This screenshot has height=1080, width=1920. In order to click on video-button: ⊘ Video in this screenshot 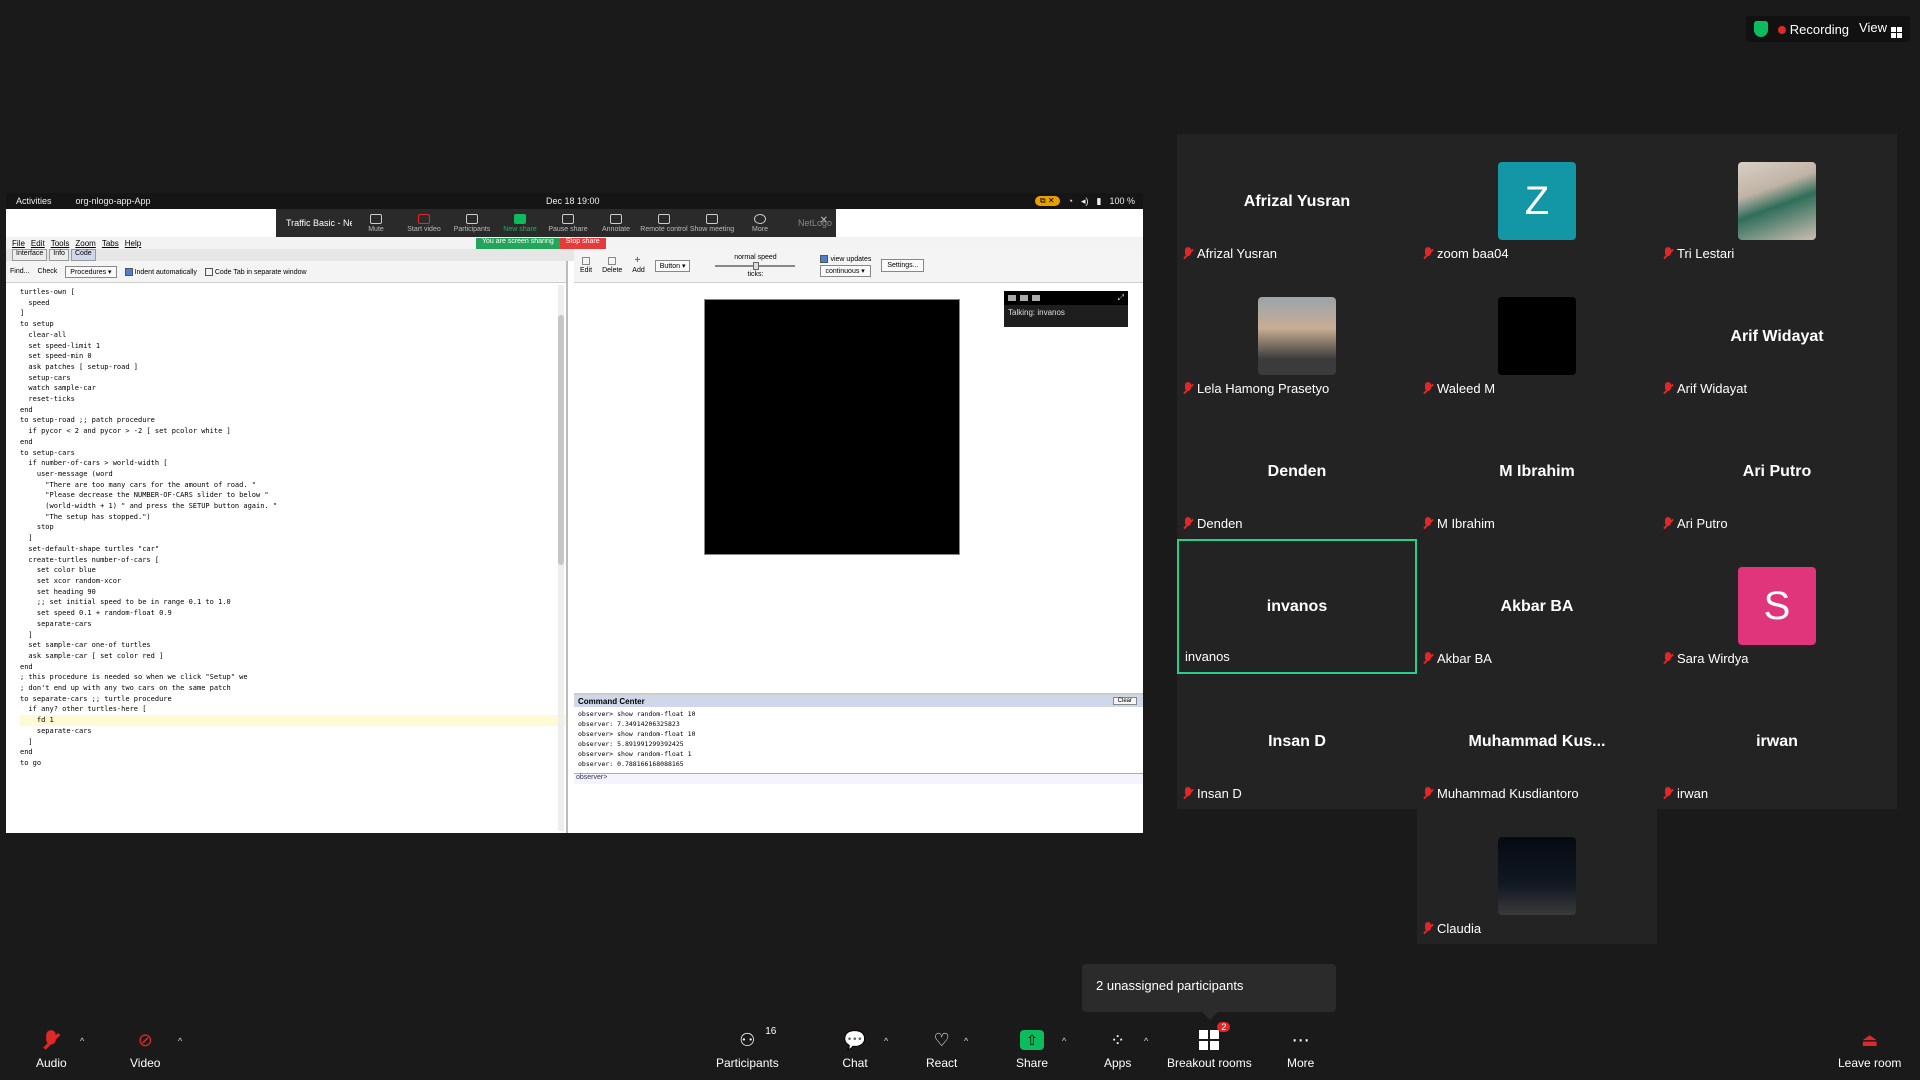, I will do `click(145, 1049)`.